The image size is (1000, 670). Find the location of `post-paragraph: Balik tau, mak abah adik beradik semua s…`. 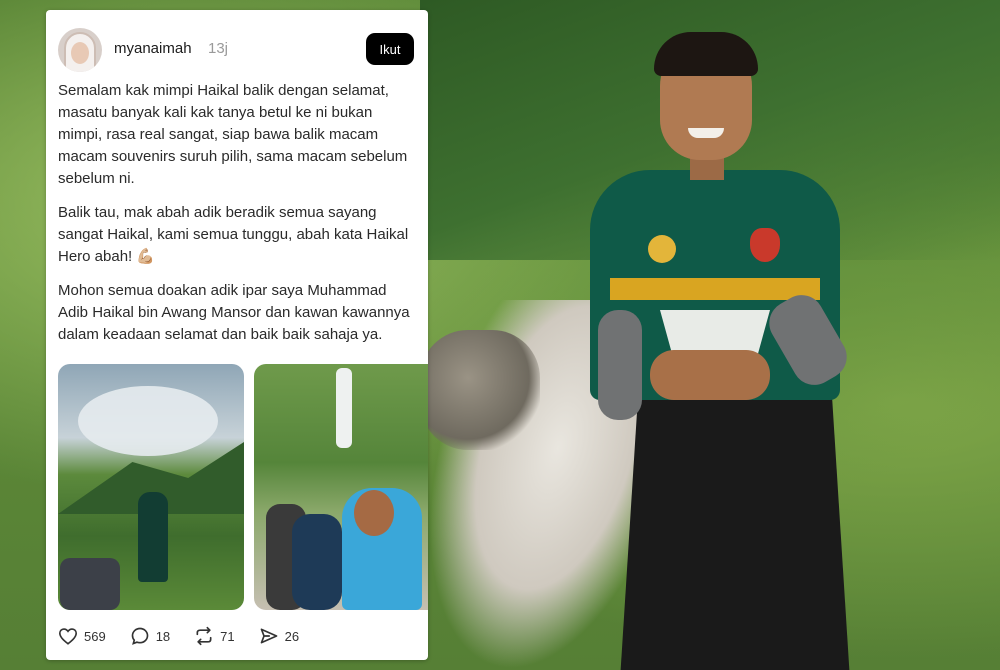

post-paragraph: Balik tau, mak abah adik beradik semua s… is located at coordinates (233, 234).